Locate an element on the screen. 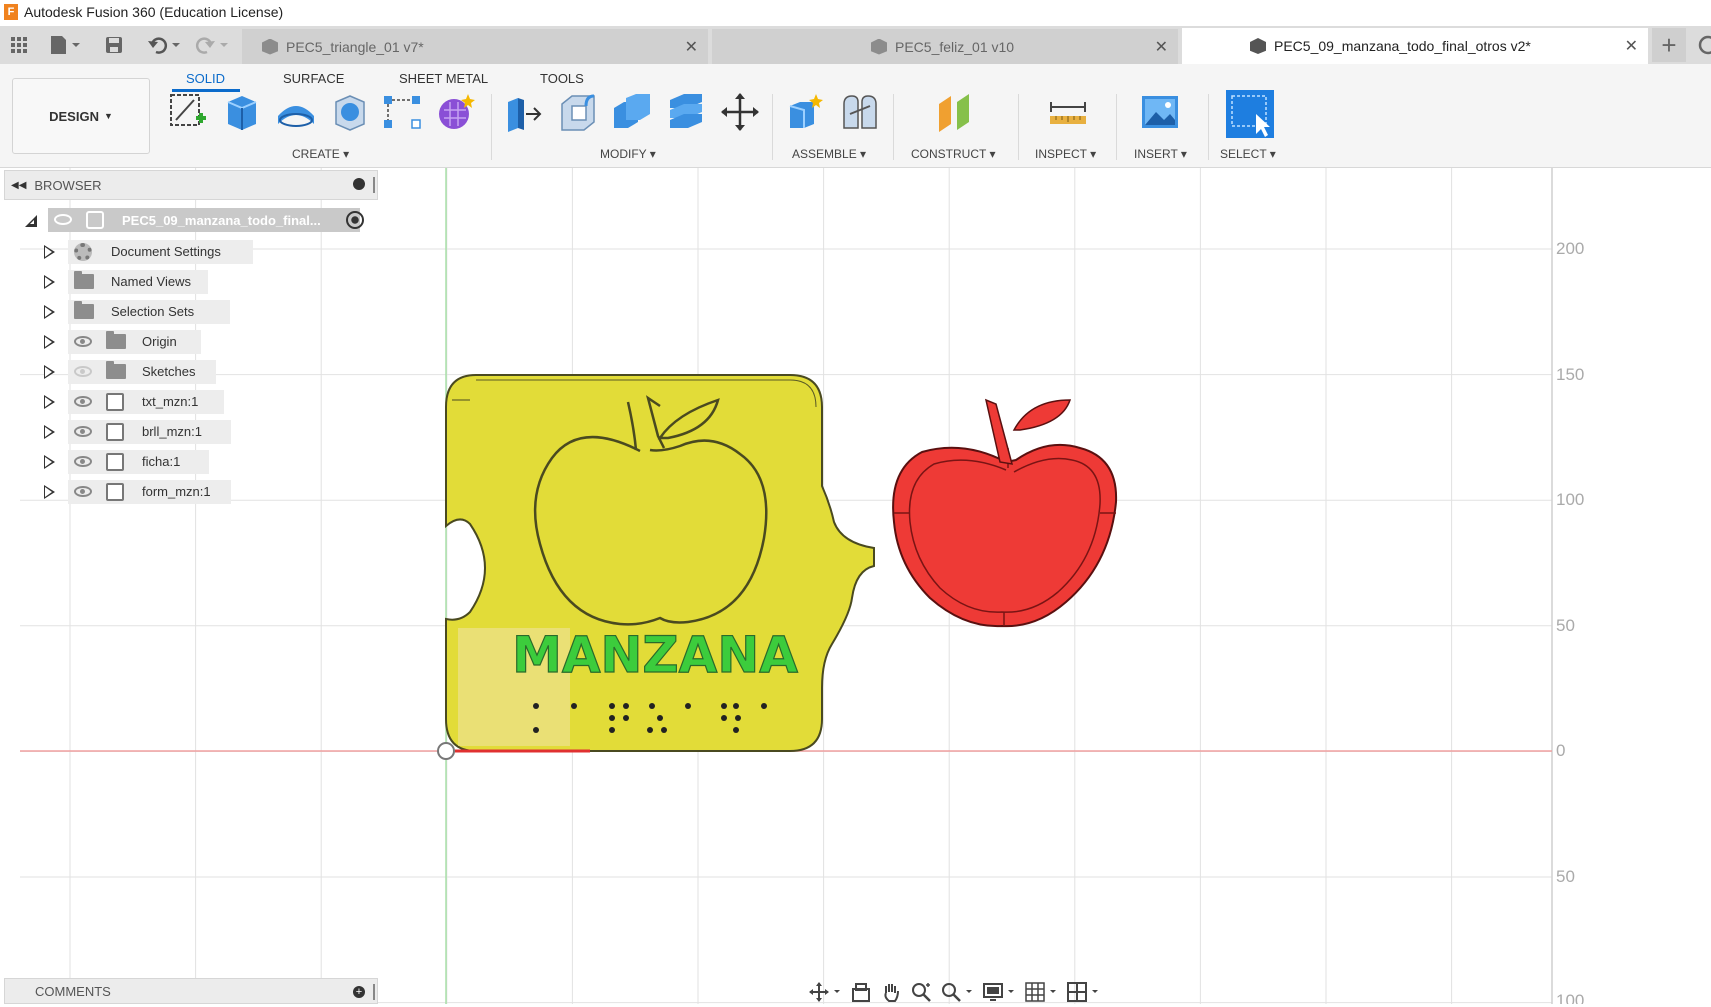  tab-sheet-metal: SHEET METAL is located at coordinates (443, 78).